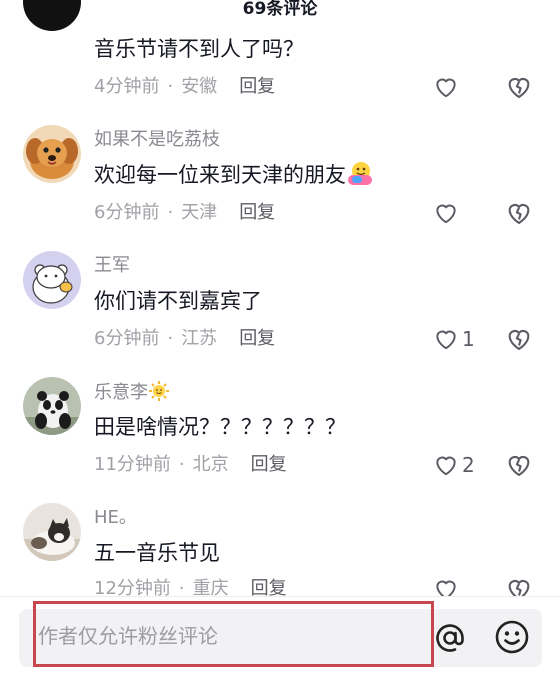  What do you see at coordinates (360, 173) in the screenshot?
I see `hug-emoji-icon` at bounding box center [360, 173].